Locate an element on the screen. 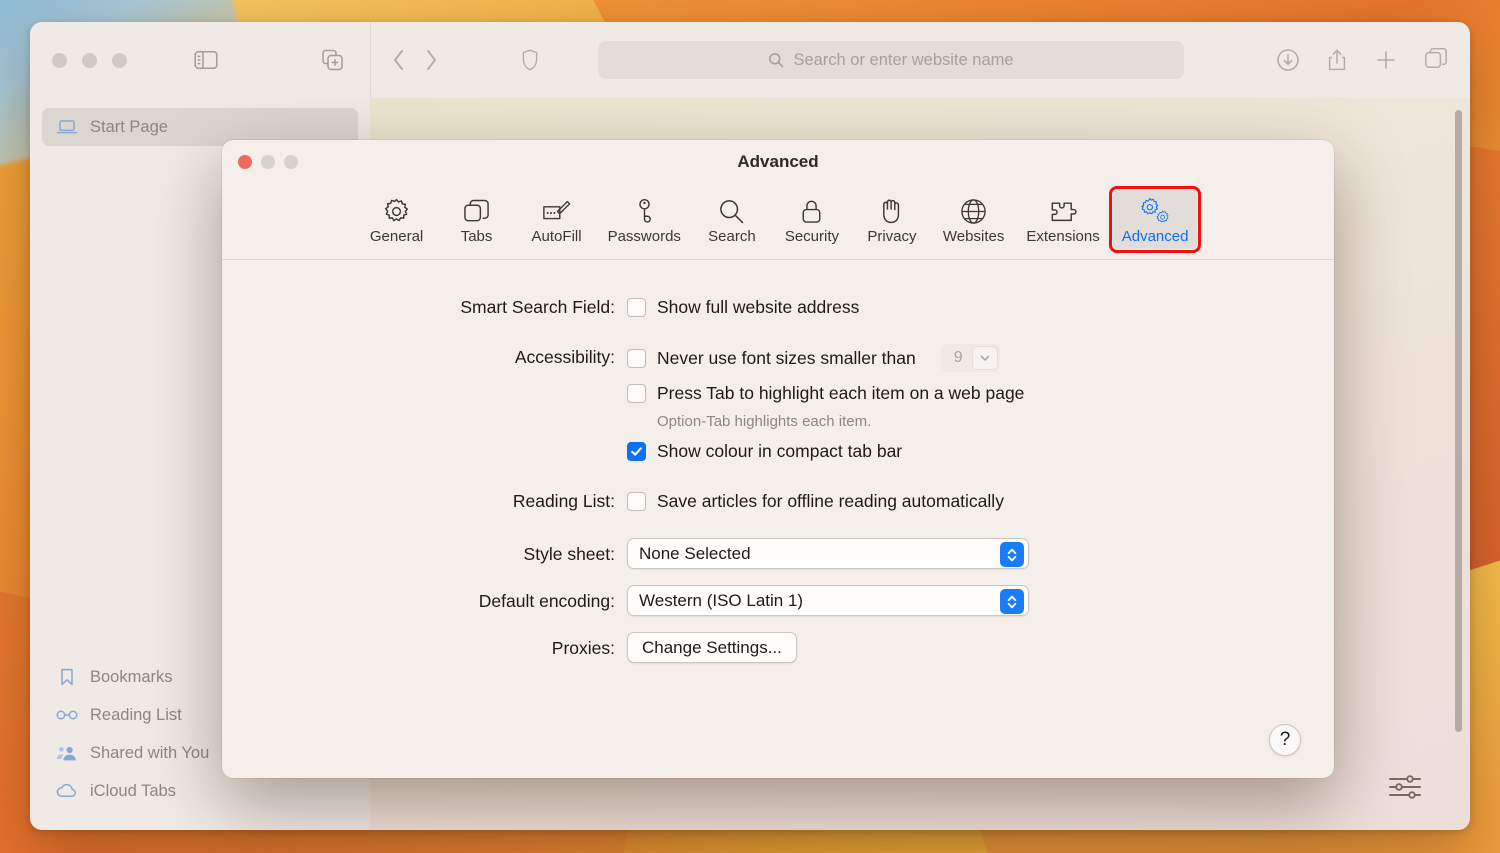 This screenshot has width=1500, height=853. lock-icon is located at coordinates (811, 210).